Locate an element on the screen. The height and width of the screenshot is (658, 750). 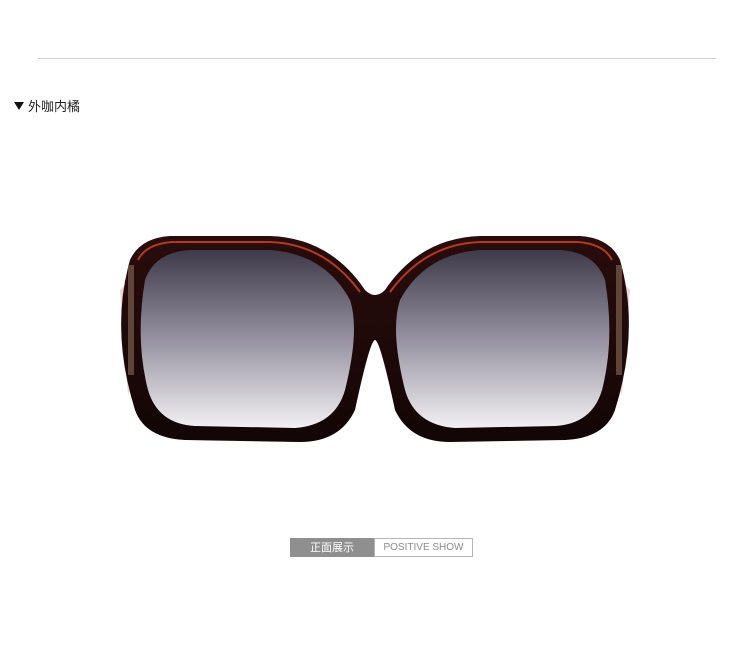
caption-bar: 正面展示 POSITIVE SHOW is located at coordinates (381, 547).